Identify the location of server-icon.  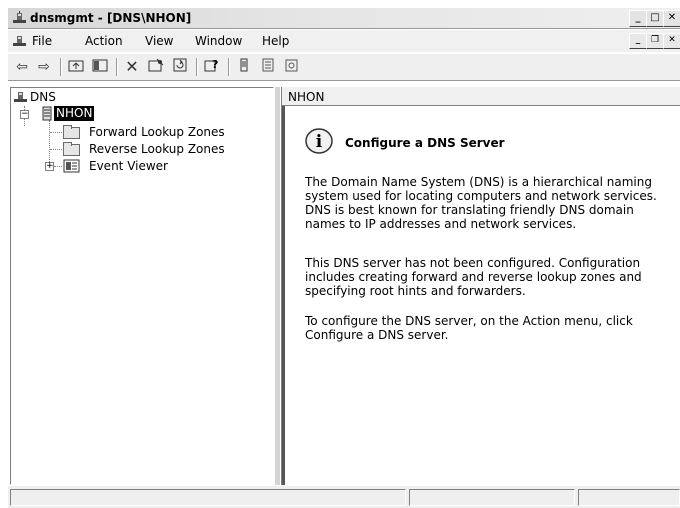
(47, 113).